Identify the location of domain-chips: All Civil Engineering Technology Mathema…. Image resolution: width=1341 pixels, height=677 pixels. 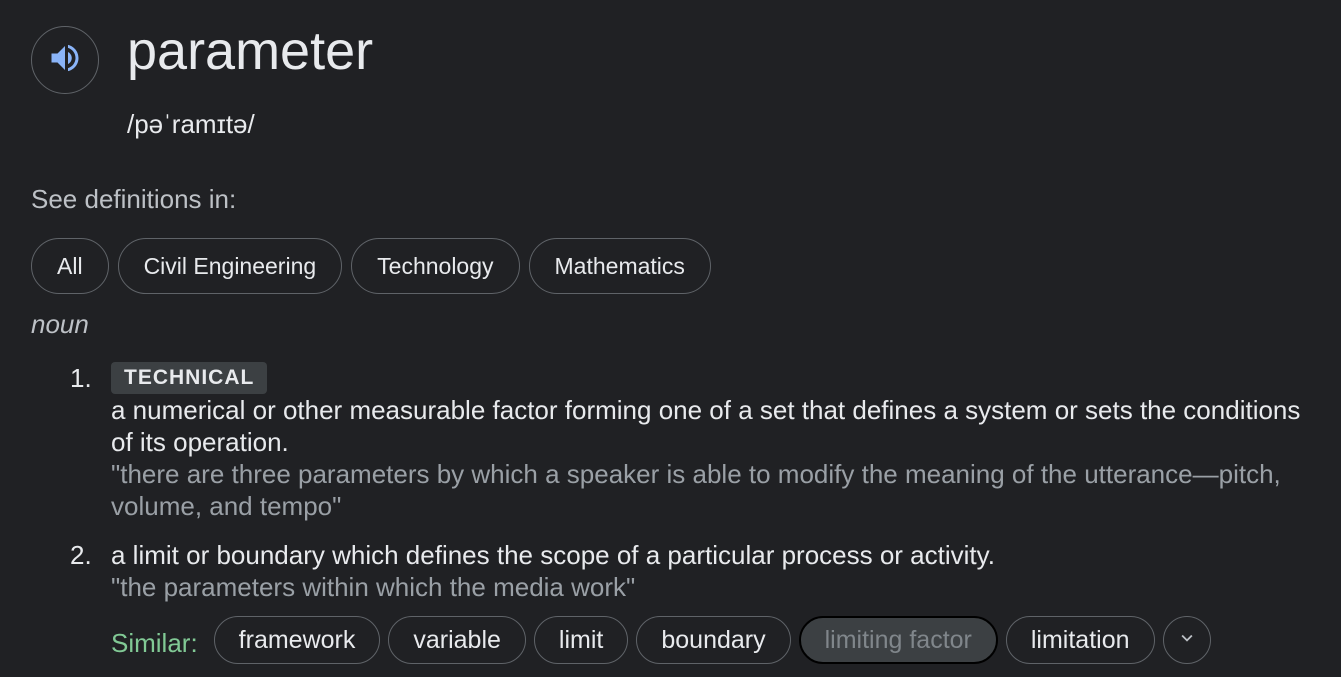
(371, 266).